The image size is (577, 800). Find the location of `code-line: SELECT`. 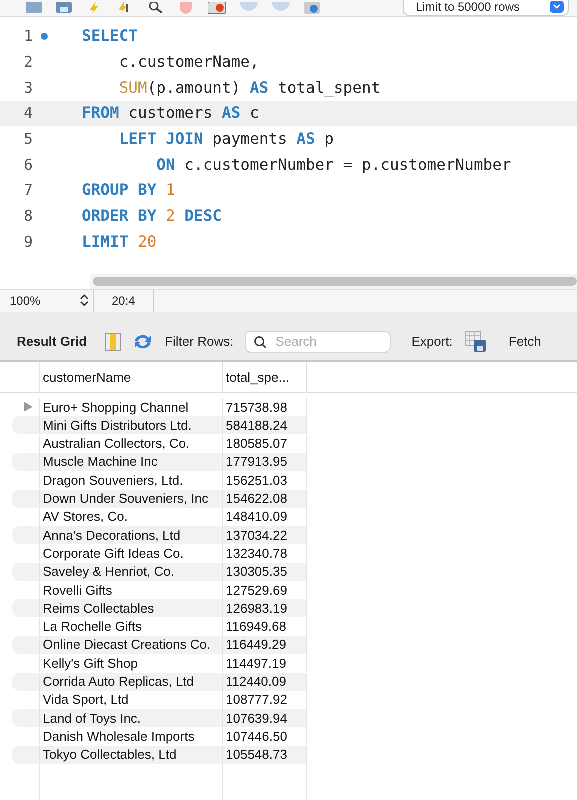

code-line: SELECT is located at coordinates (109, 36).